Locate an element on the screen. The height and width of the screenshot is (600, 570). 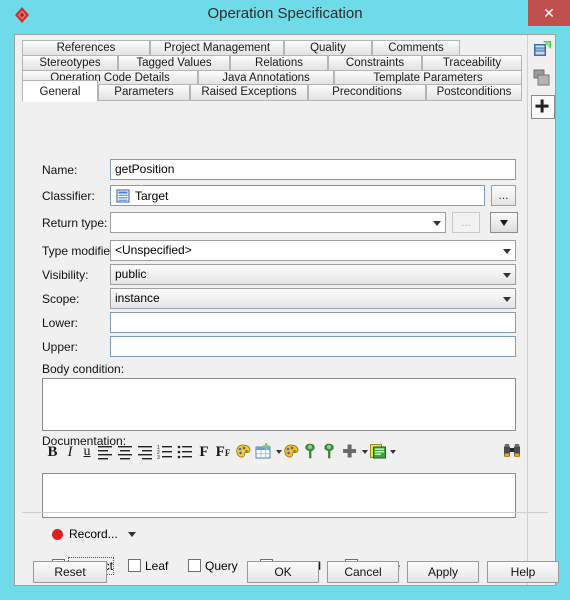
classifier-value: Target is located at coordinates (152, 196).